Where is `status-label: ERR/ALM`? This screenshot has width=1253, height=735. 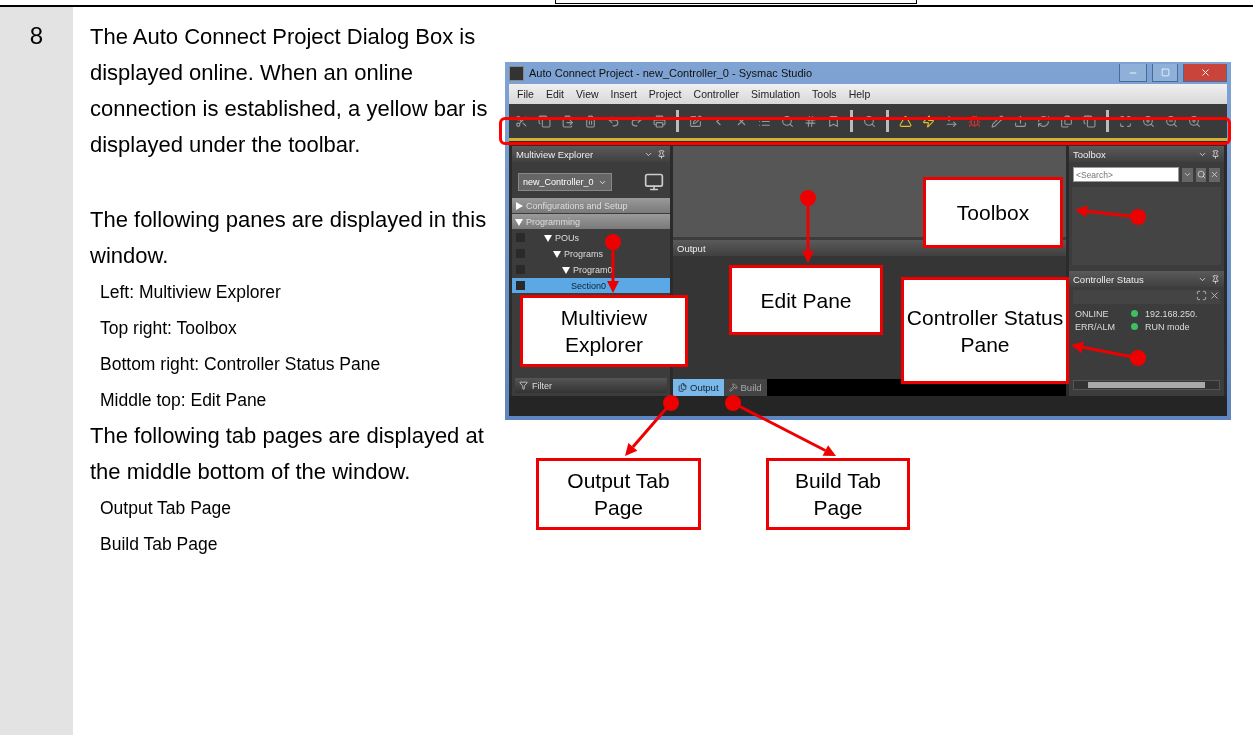 status-label: ERR/ALM is located at coordinates (1095, 326).